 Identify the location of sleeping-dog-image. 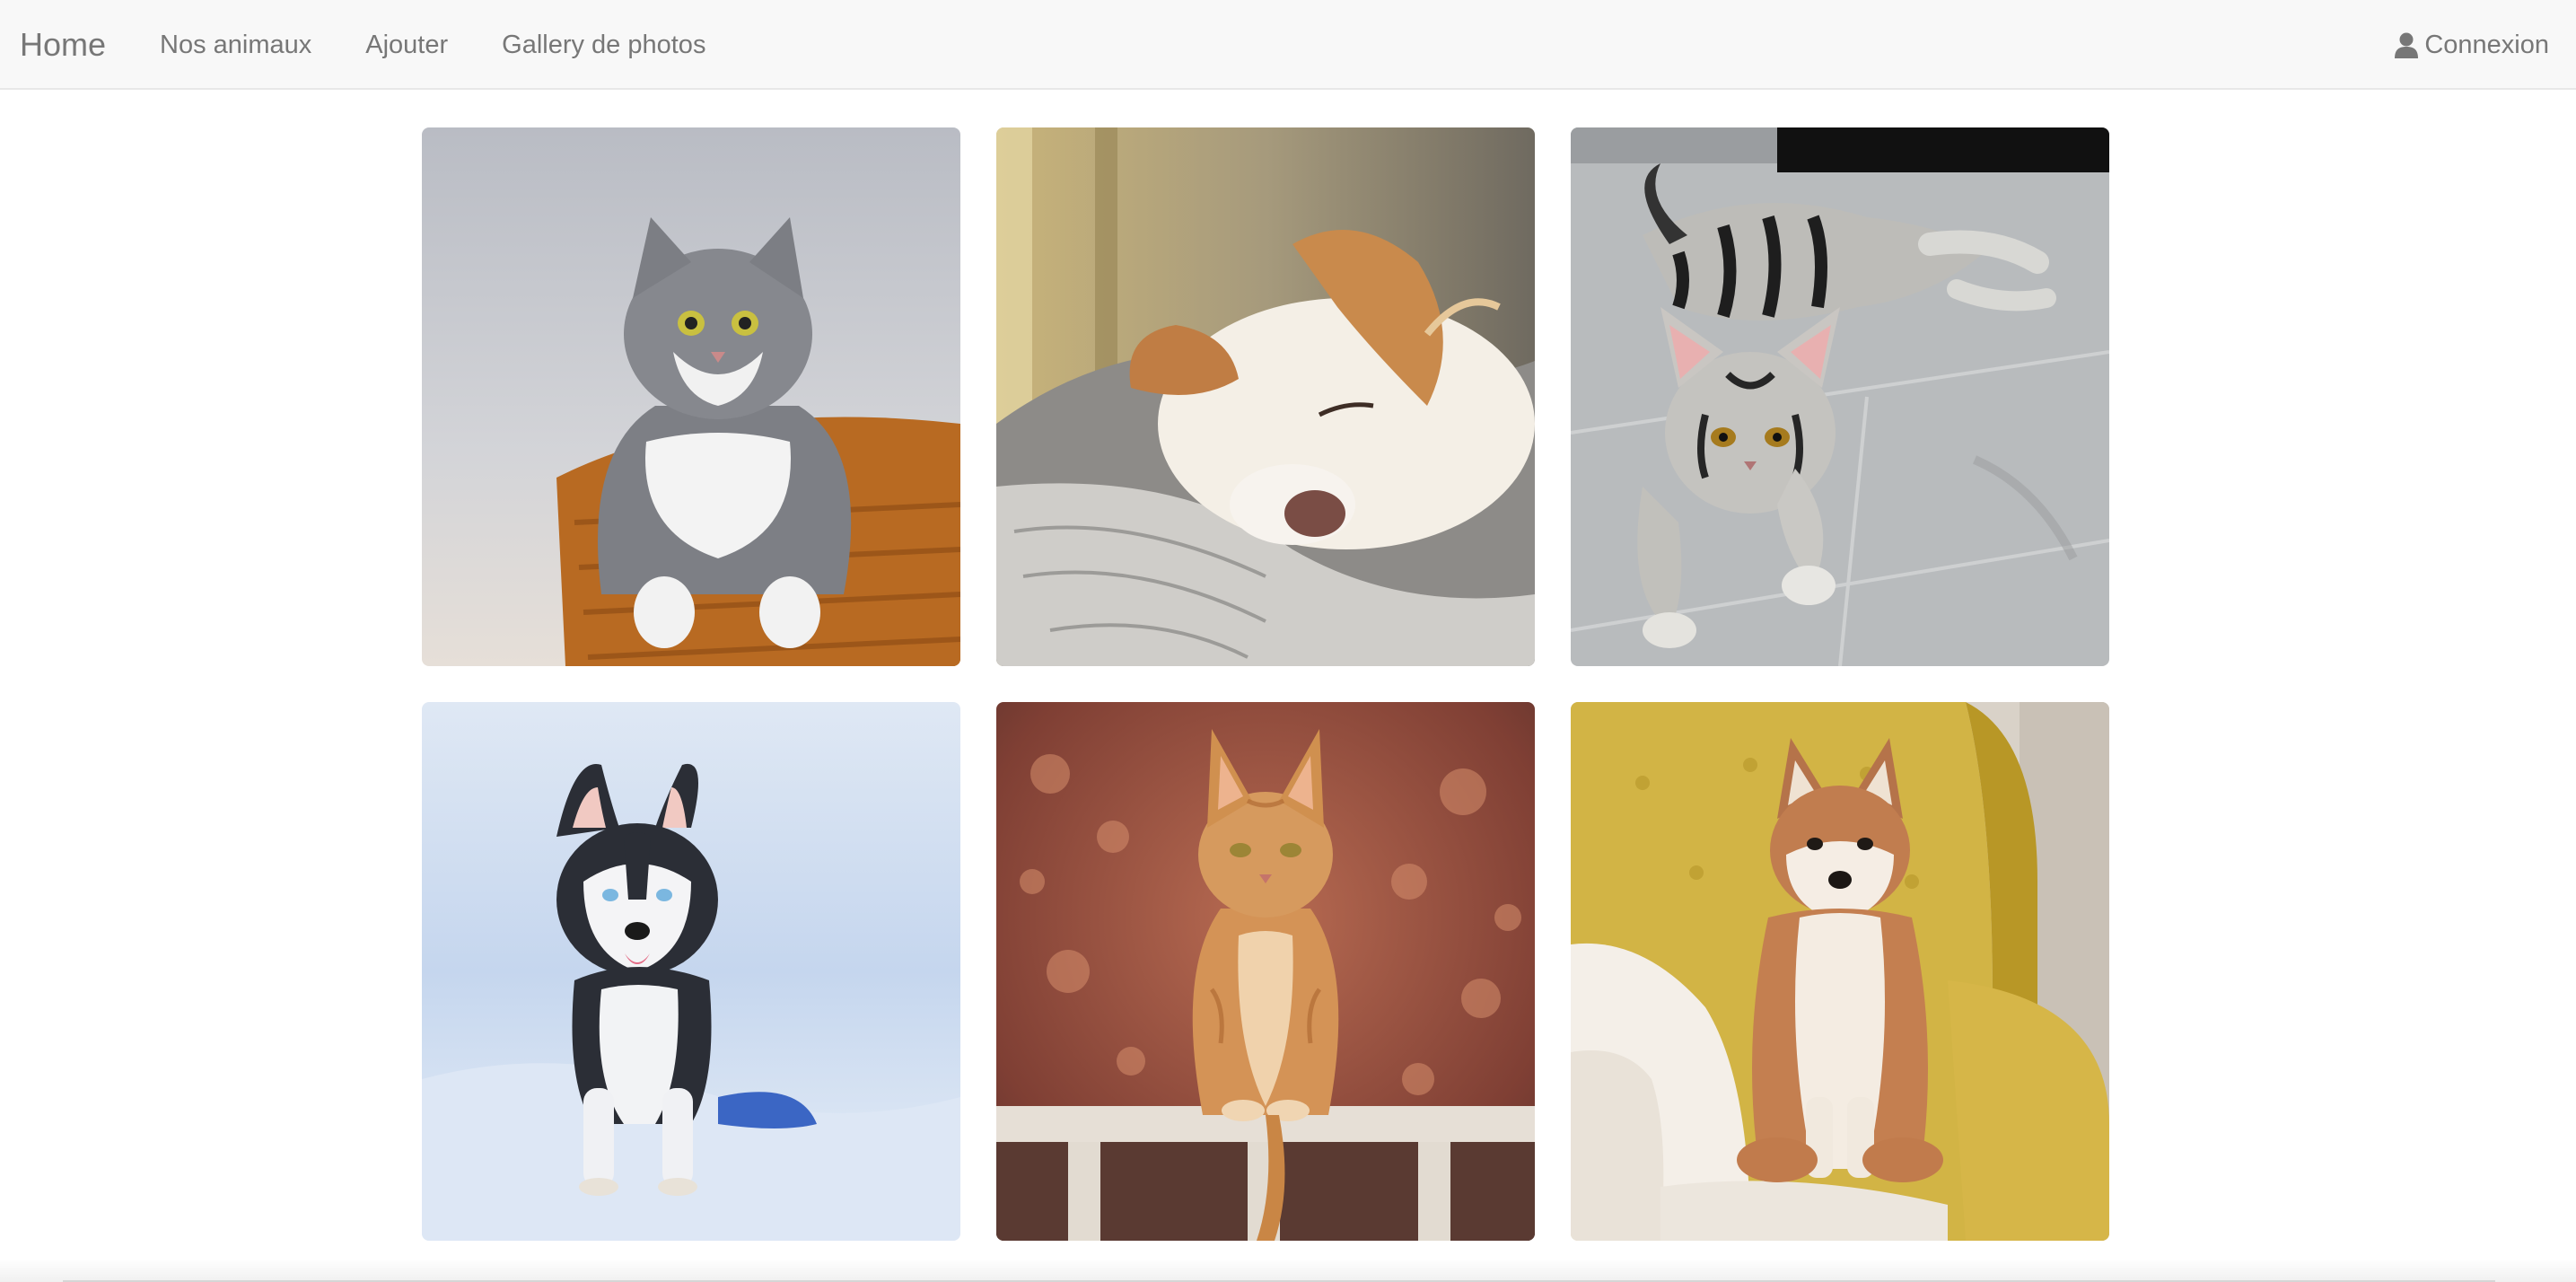
(1265, 396).